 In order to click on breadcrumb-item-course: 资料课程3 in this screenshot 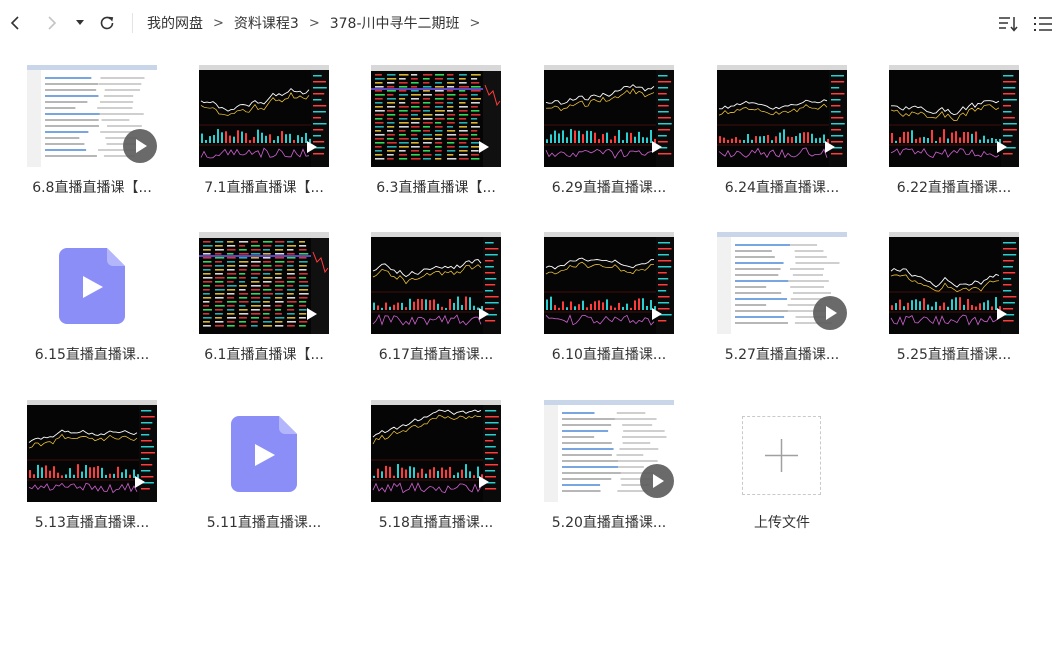, I will do `click(266, 23)`.